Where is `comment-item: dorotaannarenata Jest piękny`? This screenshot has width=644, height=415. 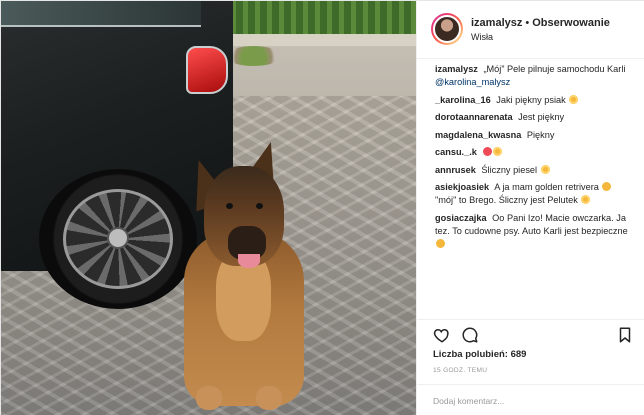 comment-item: dorotaannarenata Jest piękny is located at coordinates (534, 117).